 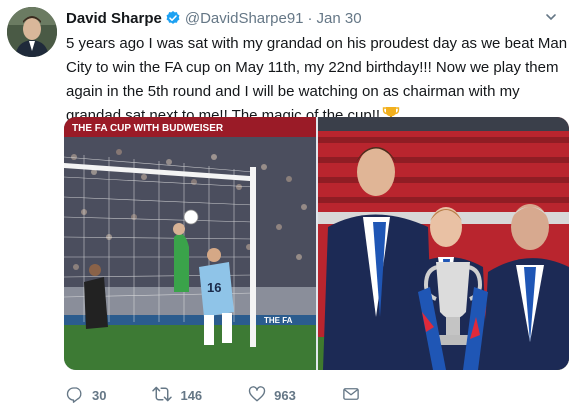 I want to click on reply-icon, so click(x=79, y=395).